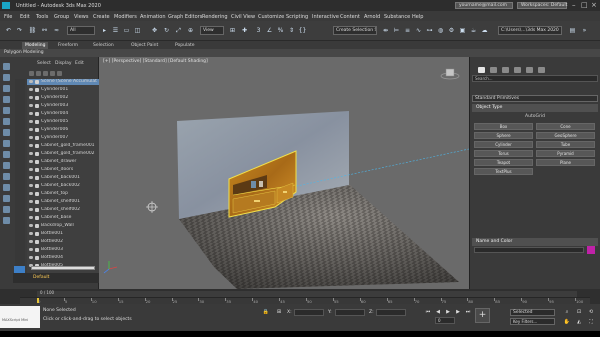 Image resolution: width=600 pixels, height=337 pixels. Describe the element at coordinates (63, 268) in the screenshot. I see `explorer-scrollbar` at that location.